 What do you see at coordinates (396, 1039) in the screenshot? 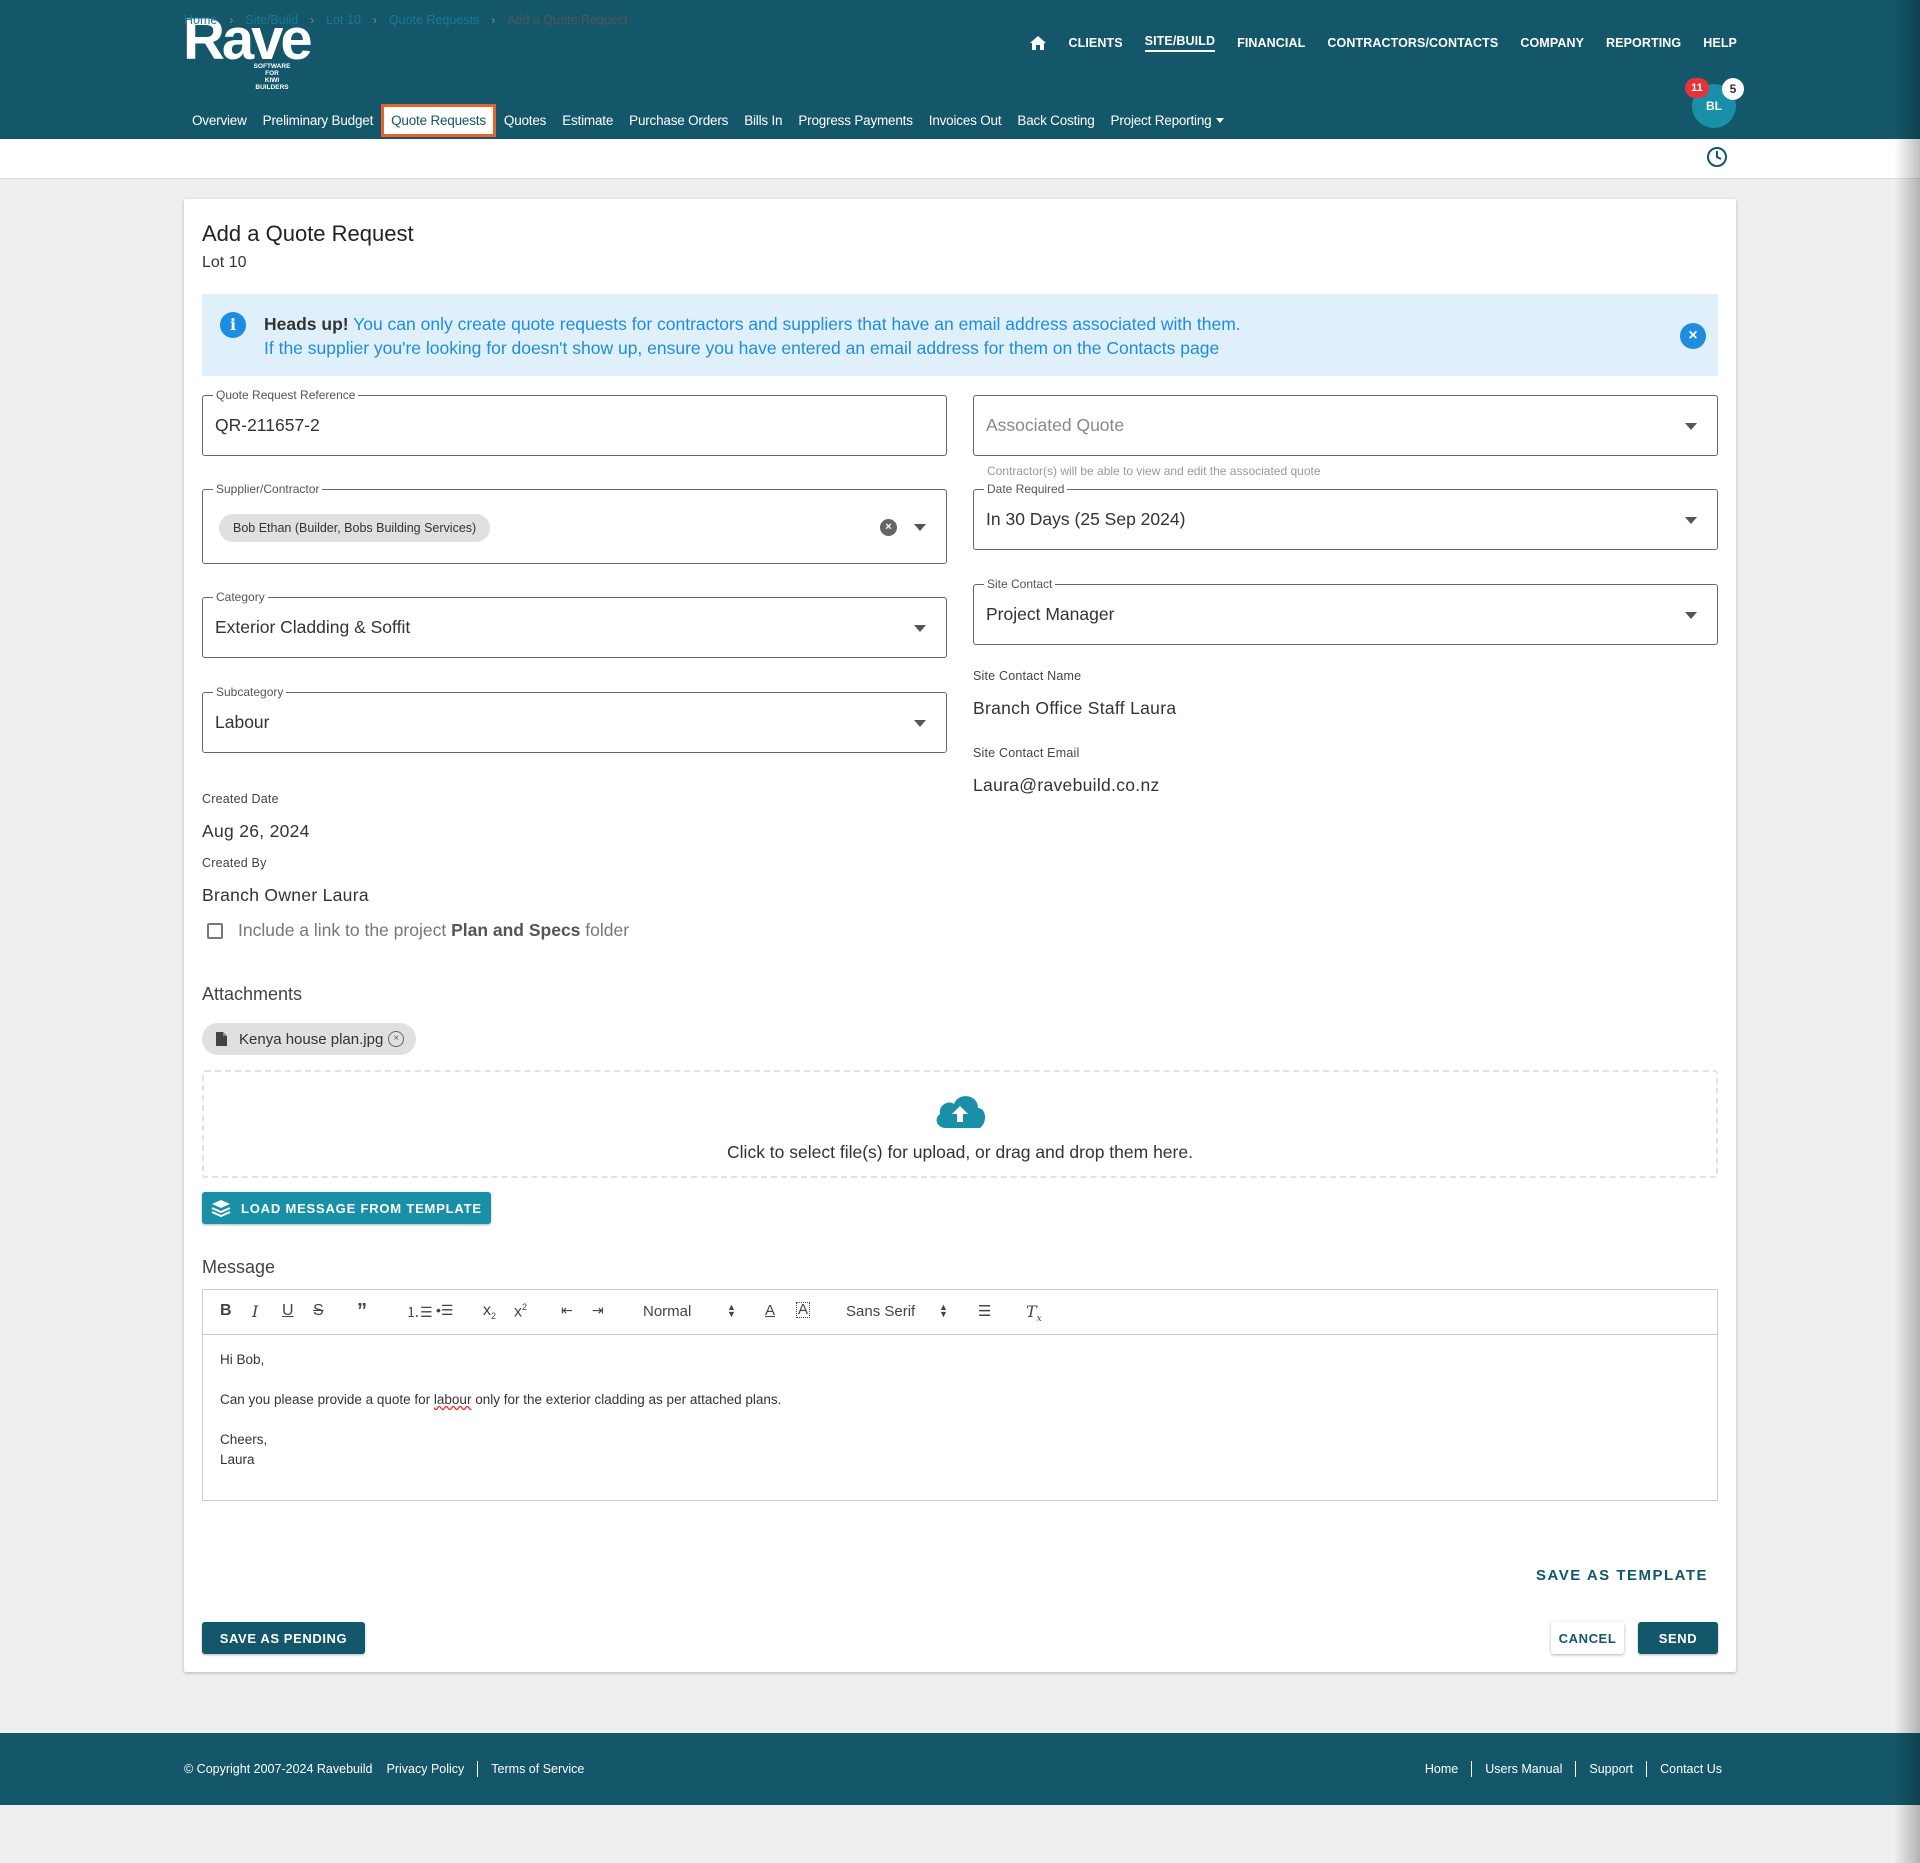
I see `remove-attachment-icon: ×` at bounding box center [396, 1039].